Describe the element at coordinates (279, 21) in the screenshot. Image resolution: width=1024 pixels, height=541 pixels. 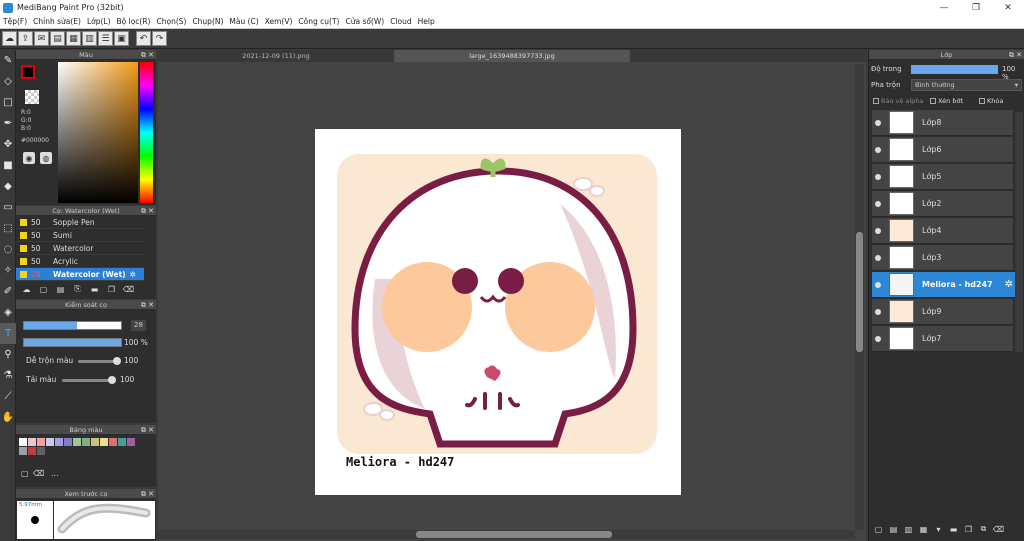
I see `menu-view: Xem(V)` at that location.